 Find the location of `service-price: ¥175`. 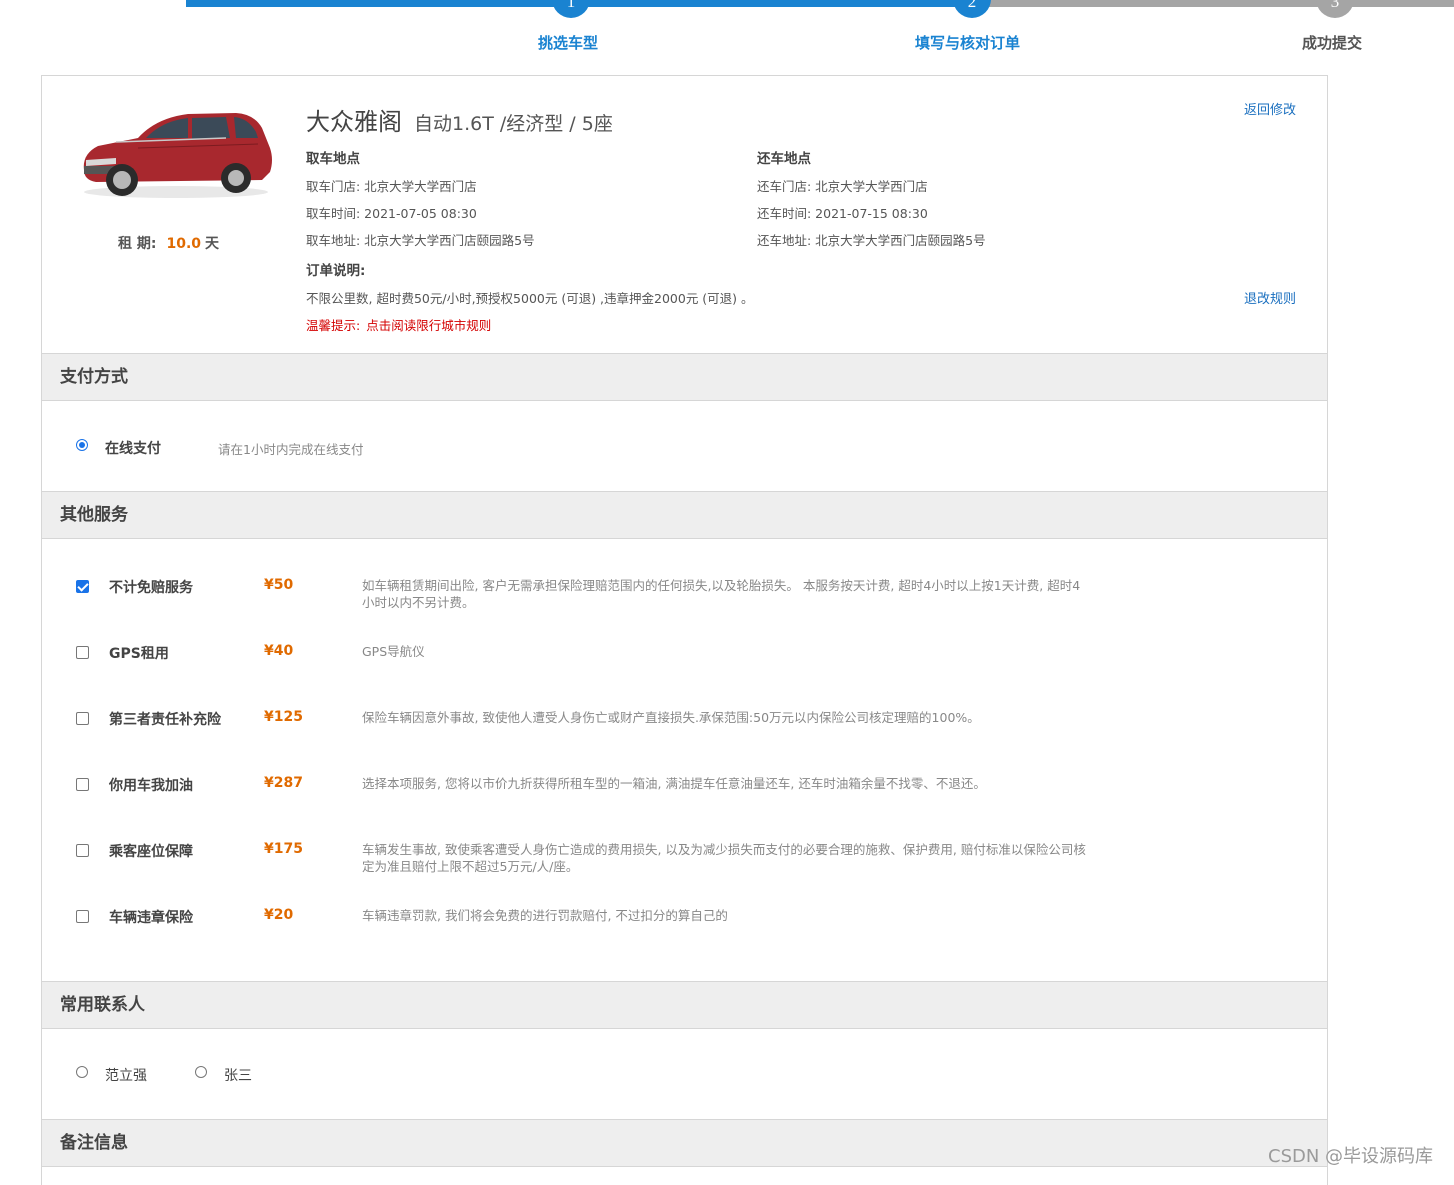

service-price: ¥175 is located at coordinates (283, 849).